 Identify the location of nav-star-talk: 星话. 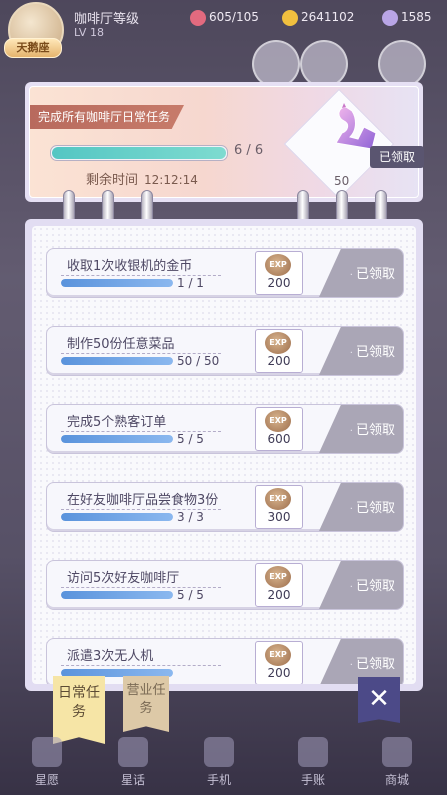
(133, 765).